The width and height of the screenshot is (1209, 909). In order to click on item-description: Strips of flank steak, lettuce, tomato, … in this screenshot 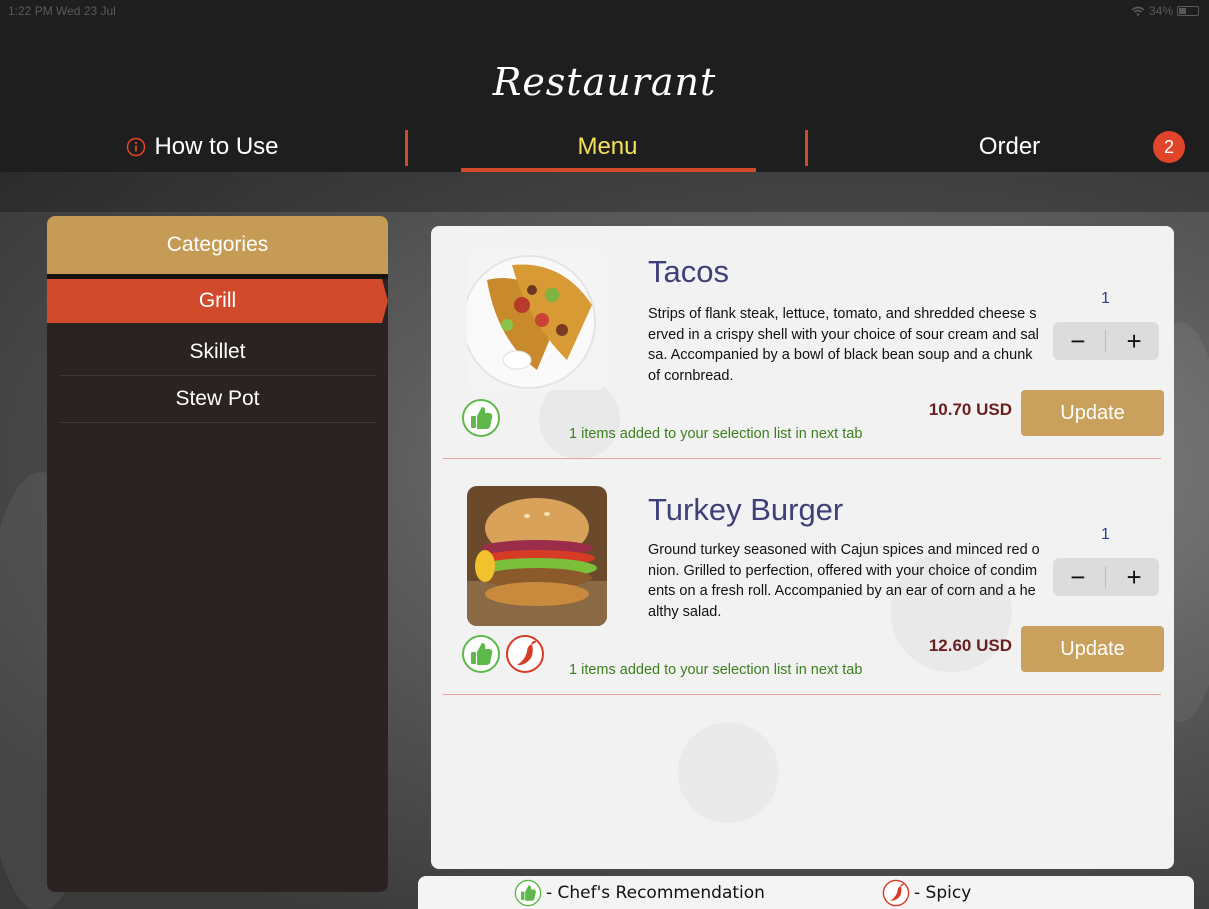, I will do `click(843, 345)`.